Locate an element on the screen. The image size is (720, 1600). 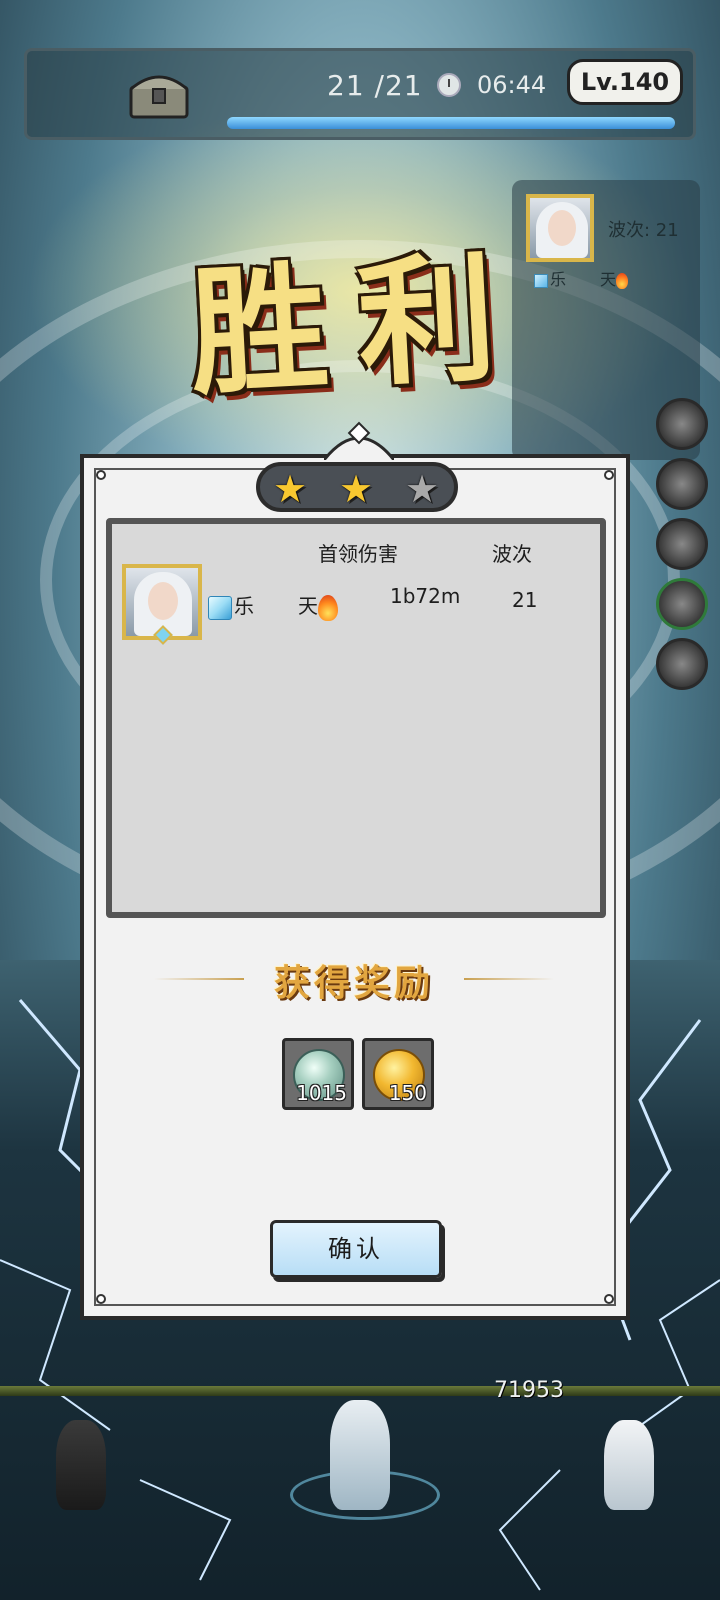
rewards-header: 获得奖励 is located at coordinates (354, 979).